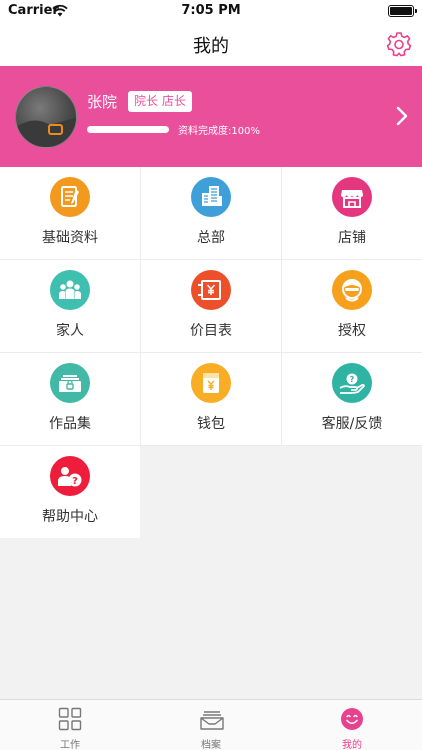 The image size is (422, 750). I want to click on tab-archive: 档案, so click(211, 725).